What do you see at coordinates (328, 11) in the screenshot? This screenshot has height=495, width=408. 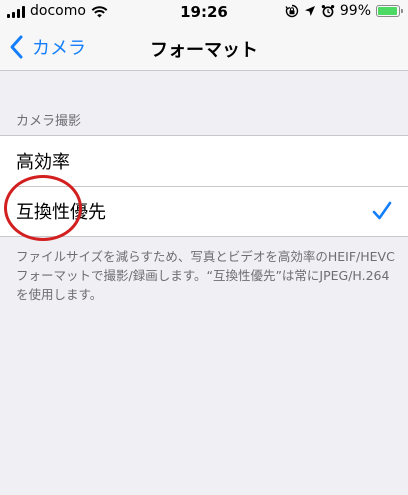 I see `alarm-icon` at bounding box center [328, 11].